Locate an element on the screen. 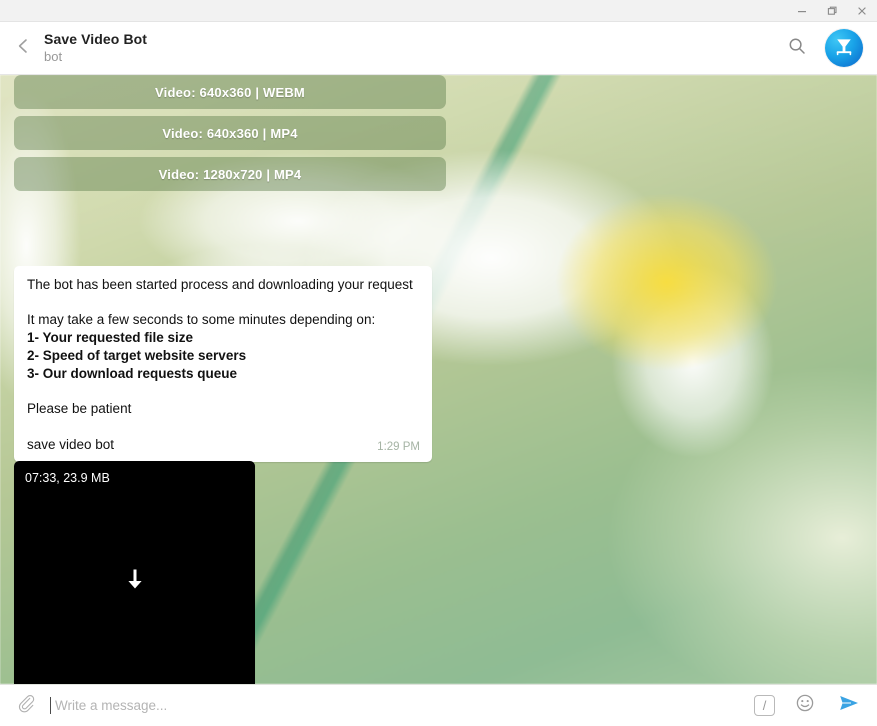  message-footer: save video bot 1:29 PM is located at coordinates (223, 445).